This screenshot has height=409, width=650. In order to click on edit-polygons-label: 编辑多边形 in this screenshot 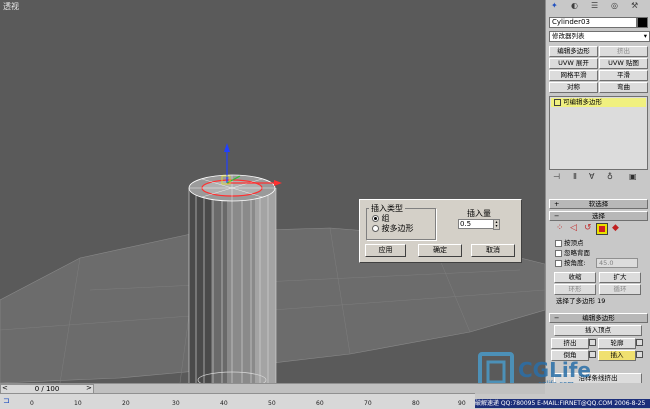, I will do `click(598, 318)`.